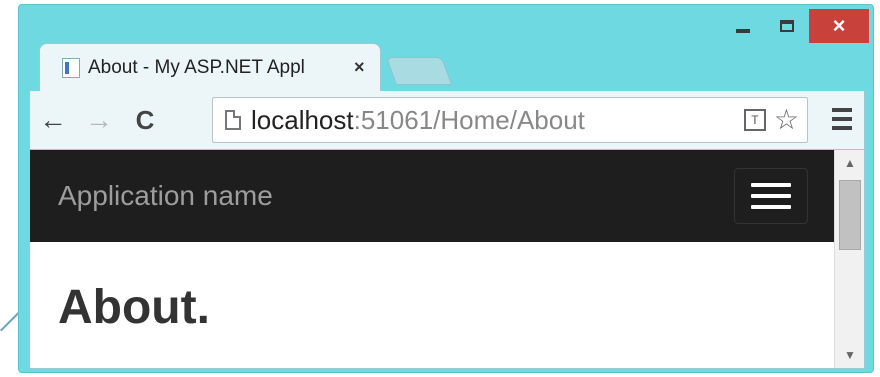  What do you see at coordinates (743, 31) in the screenshot?
I see `minimize-icon` at bounding box center [743, 31].